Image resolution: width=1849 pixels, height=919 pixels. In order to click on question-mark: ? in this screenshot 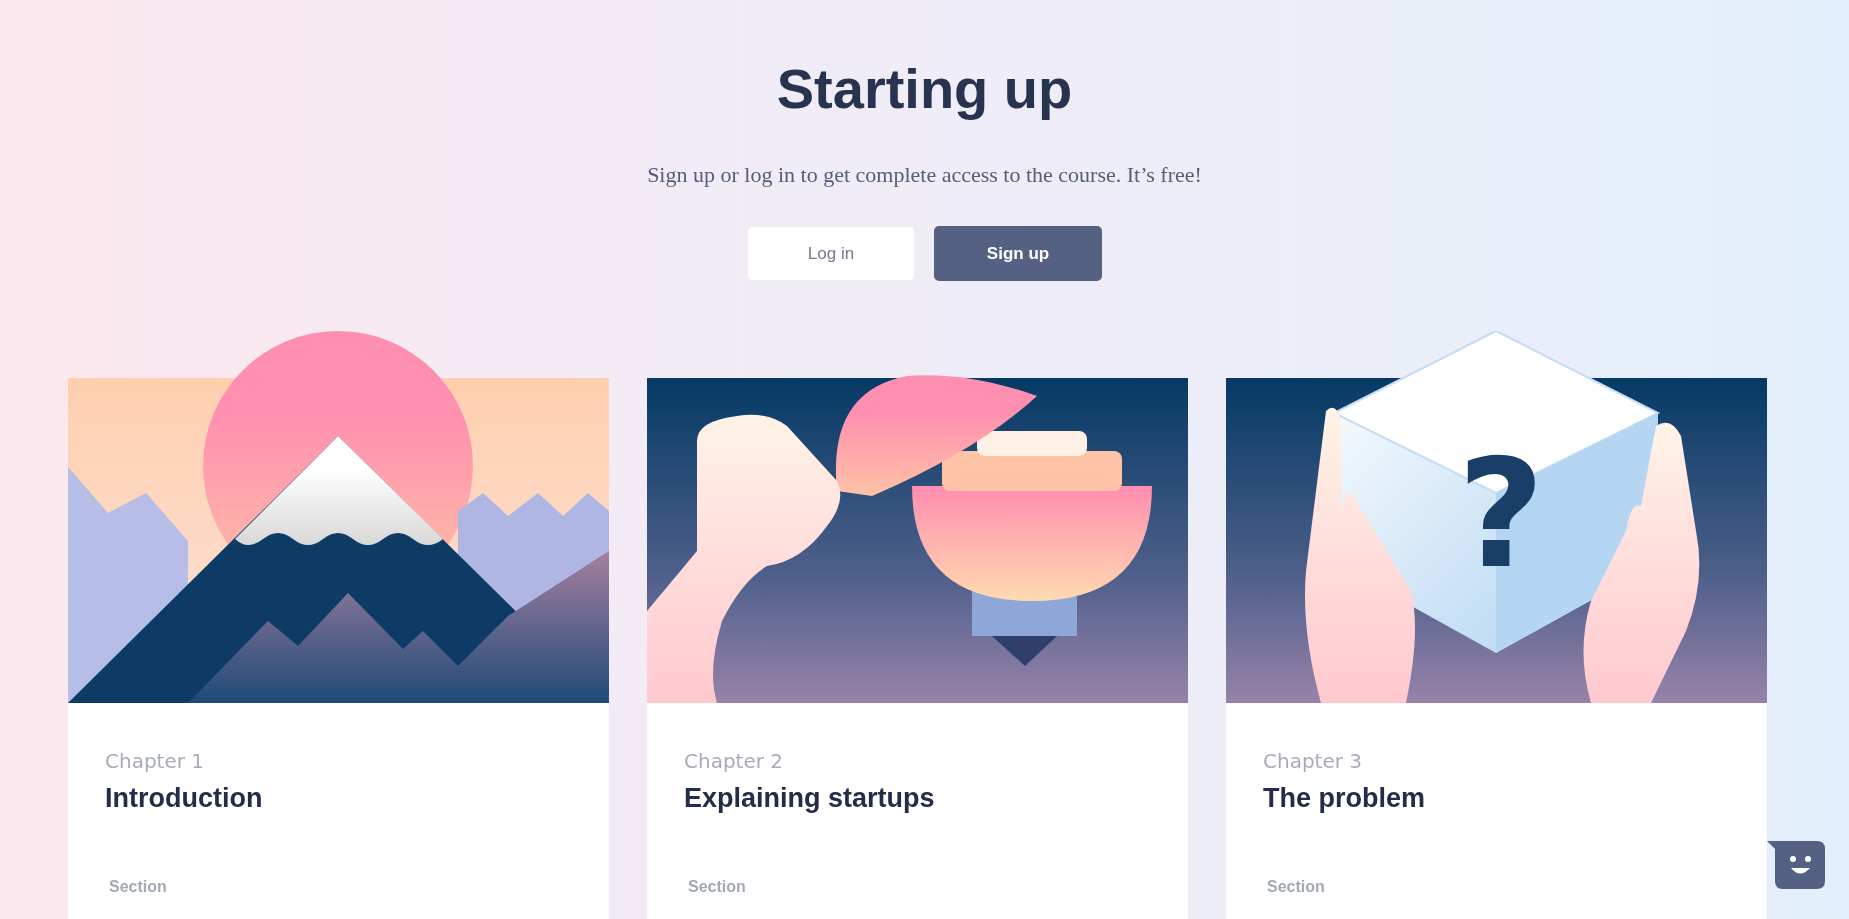, I will do `click(1501, 514)`.